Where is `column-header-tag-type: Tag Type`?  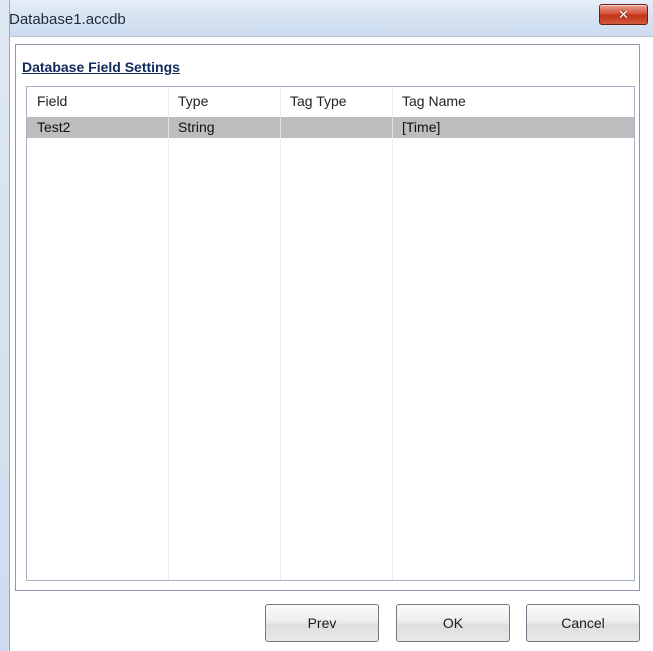
column-header-tag-type: Tag Type is located at coordinates (336, 101).